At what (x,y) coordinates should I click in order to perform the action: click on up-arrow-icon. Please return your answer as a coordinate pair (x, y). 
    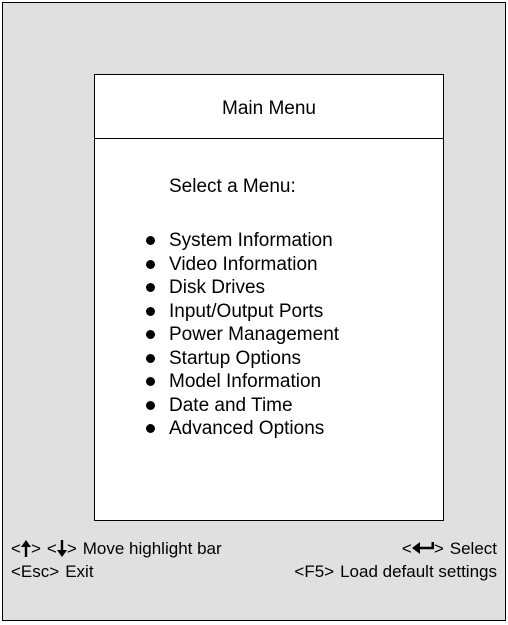
    Looking at the image, I should click on (25, 548).